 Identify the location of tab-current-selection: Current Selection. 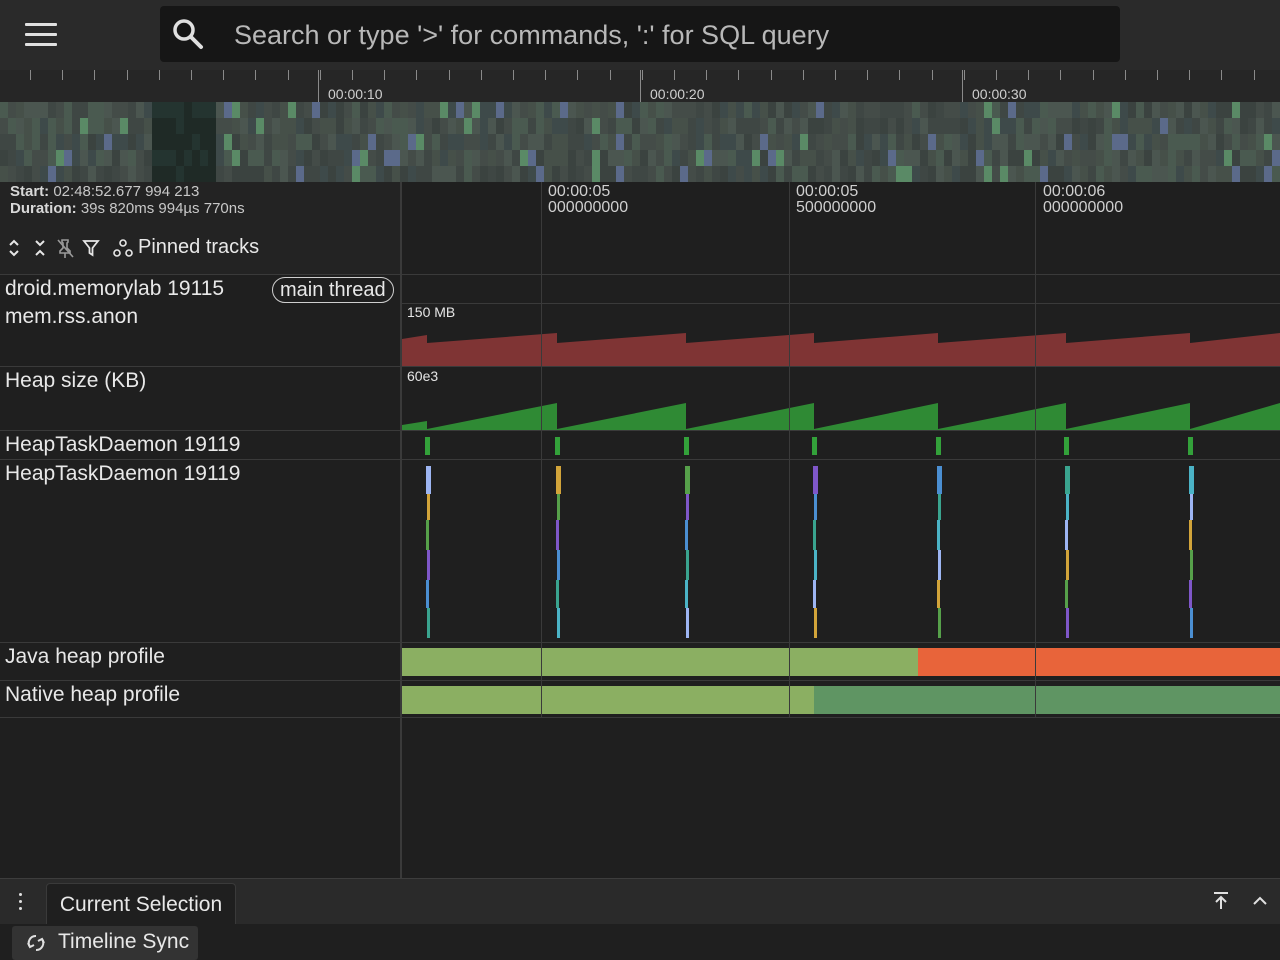
(141, 904).